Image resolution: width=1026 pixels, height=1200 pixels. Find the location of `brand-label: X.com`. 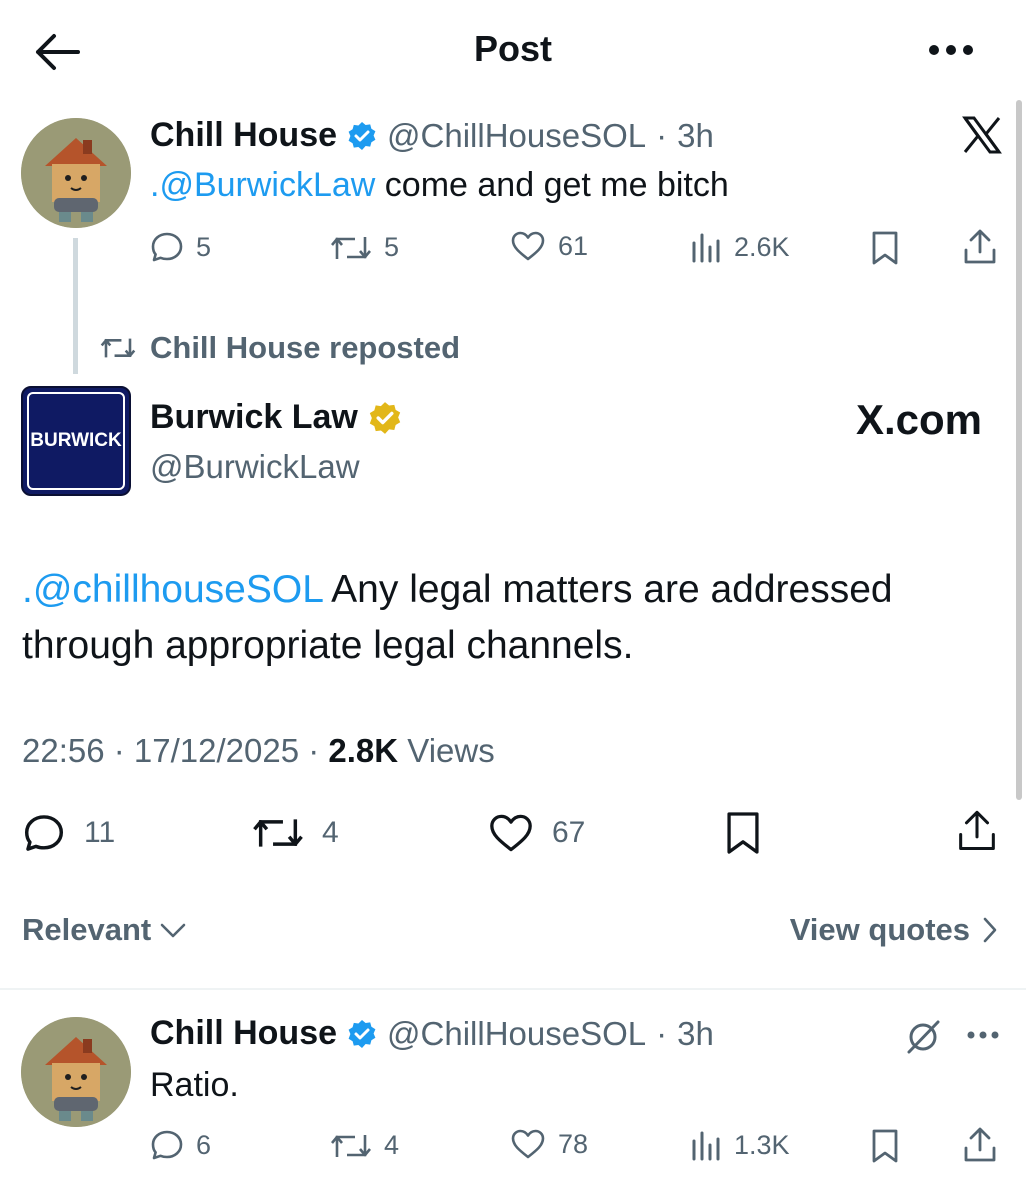

brand-label: X.com is located at coordinates (918, 419).